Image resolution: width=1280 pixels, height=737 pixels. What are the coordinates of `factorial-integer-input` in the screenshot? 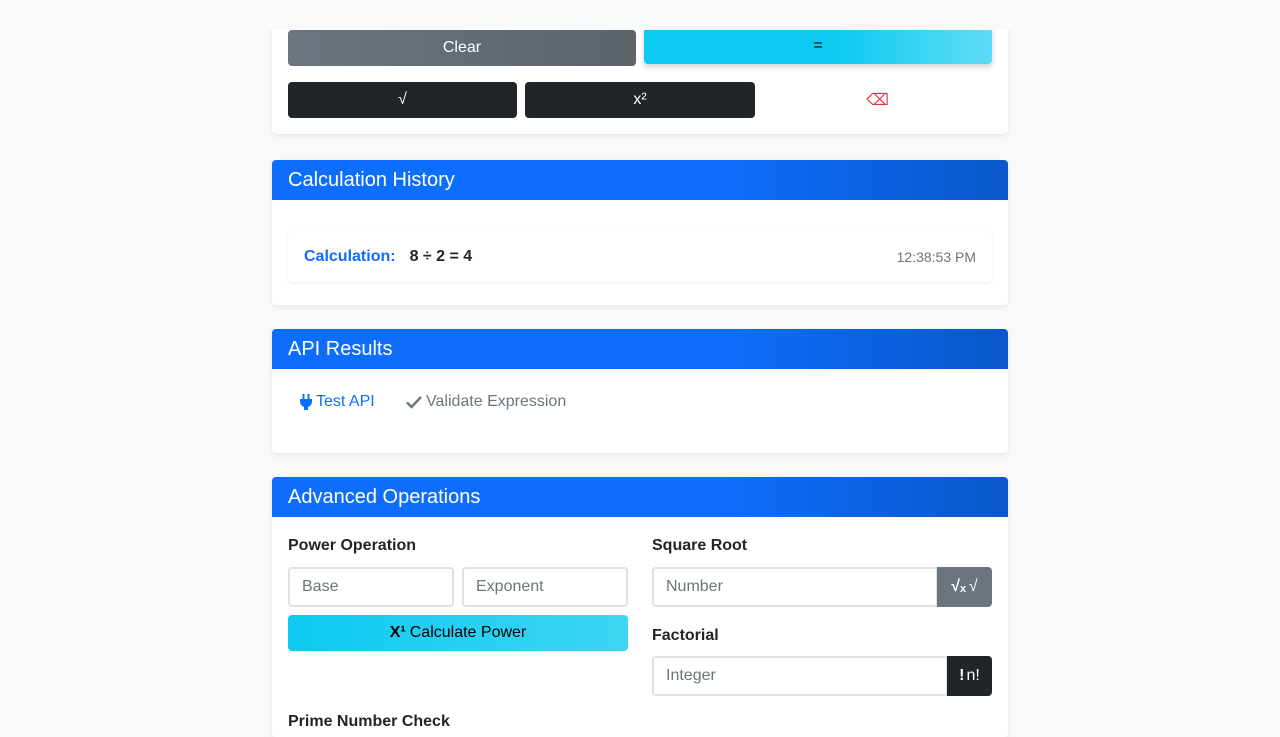 It's located at (800, 676).